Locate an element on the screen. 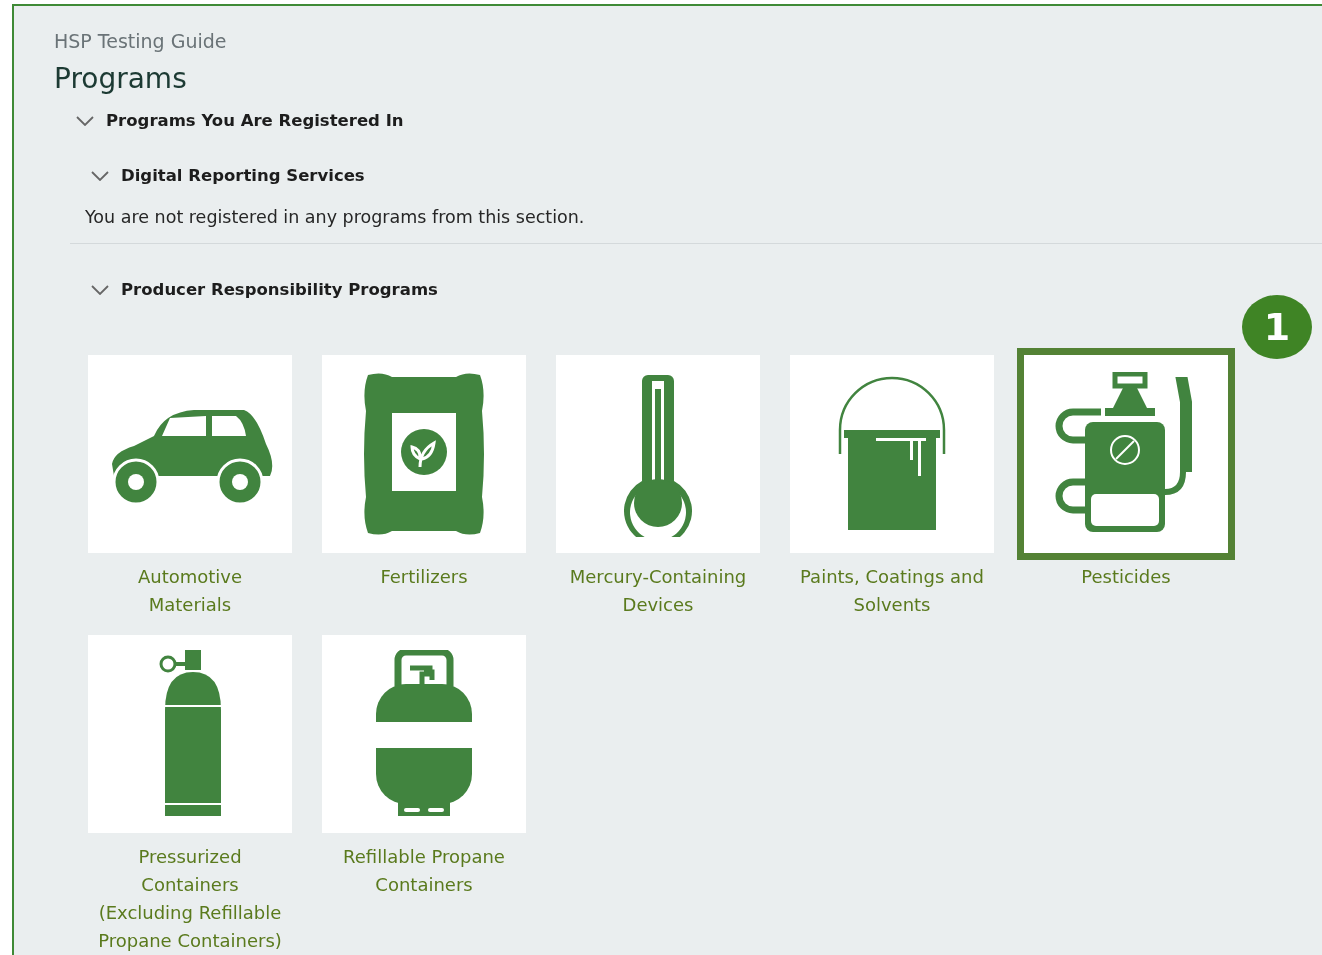  fertilizer-bag-icon is located at coordinates (424, 454).